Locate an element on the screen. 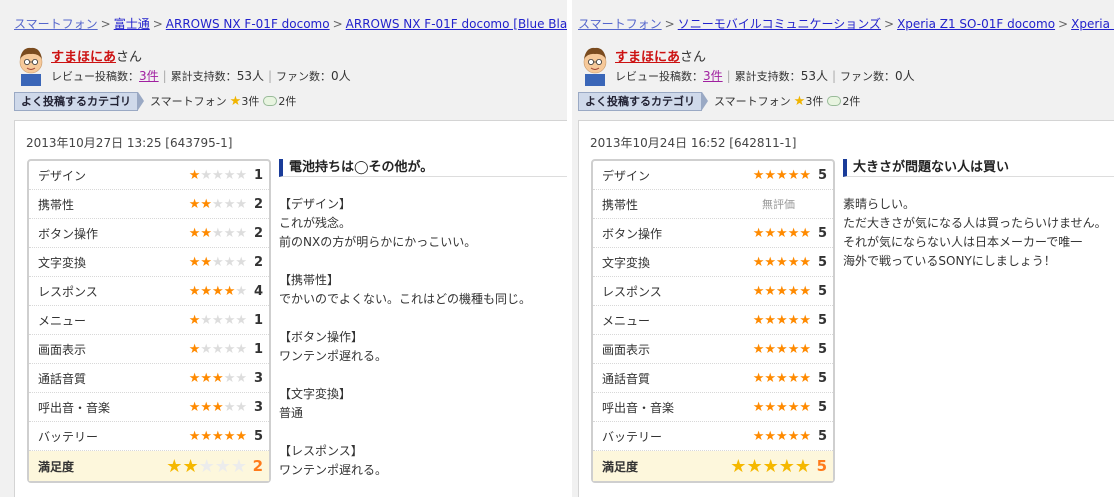 This screenshot has height=497, width=1114. breadcrumb-link: Xperia Z1 S is located at coordinates (1092, 24).